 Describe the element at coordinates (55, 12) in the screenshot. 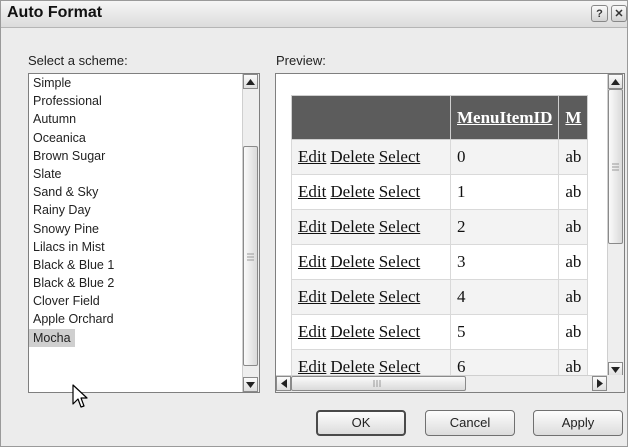

I see `window-title: Auto Format` at that location.